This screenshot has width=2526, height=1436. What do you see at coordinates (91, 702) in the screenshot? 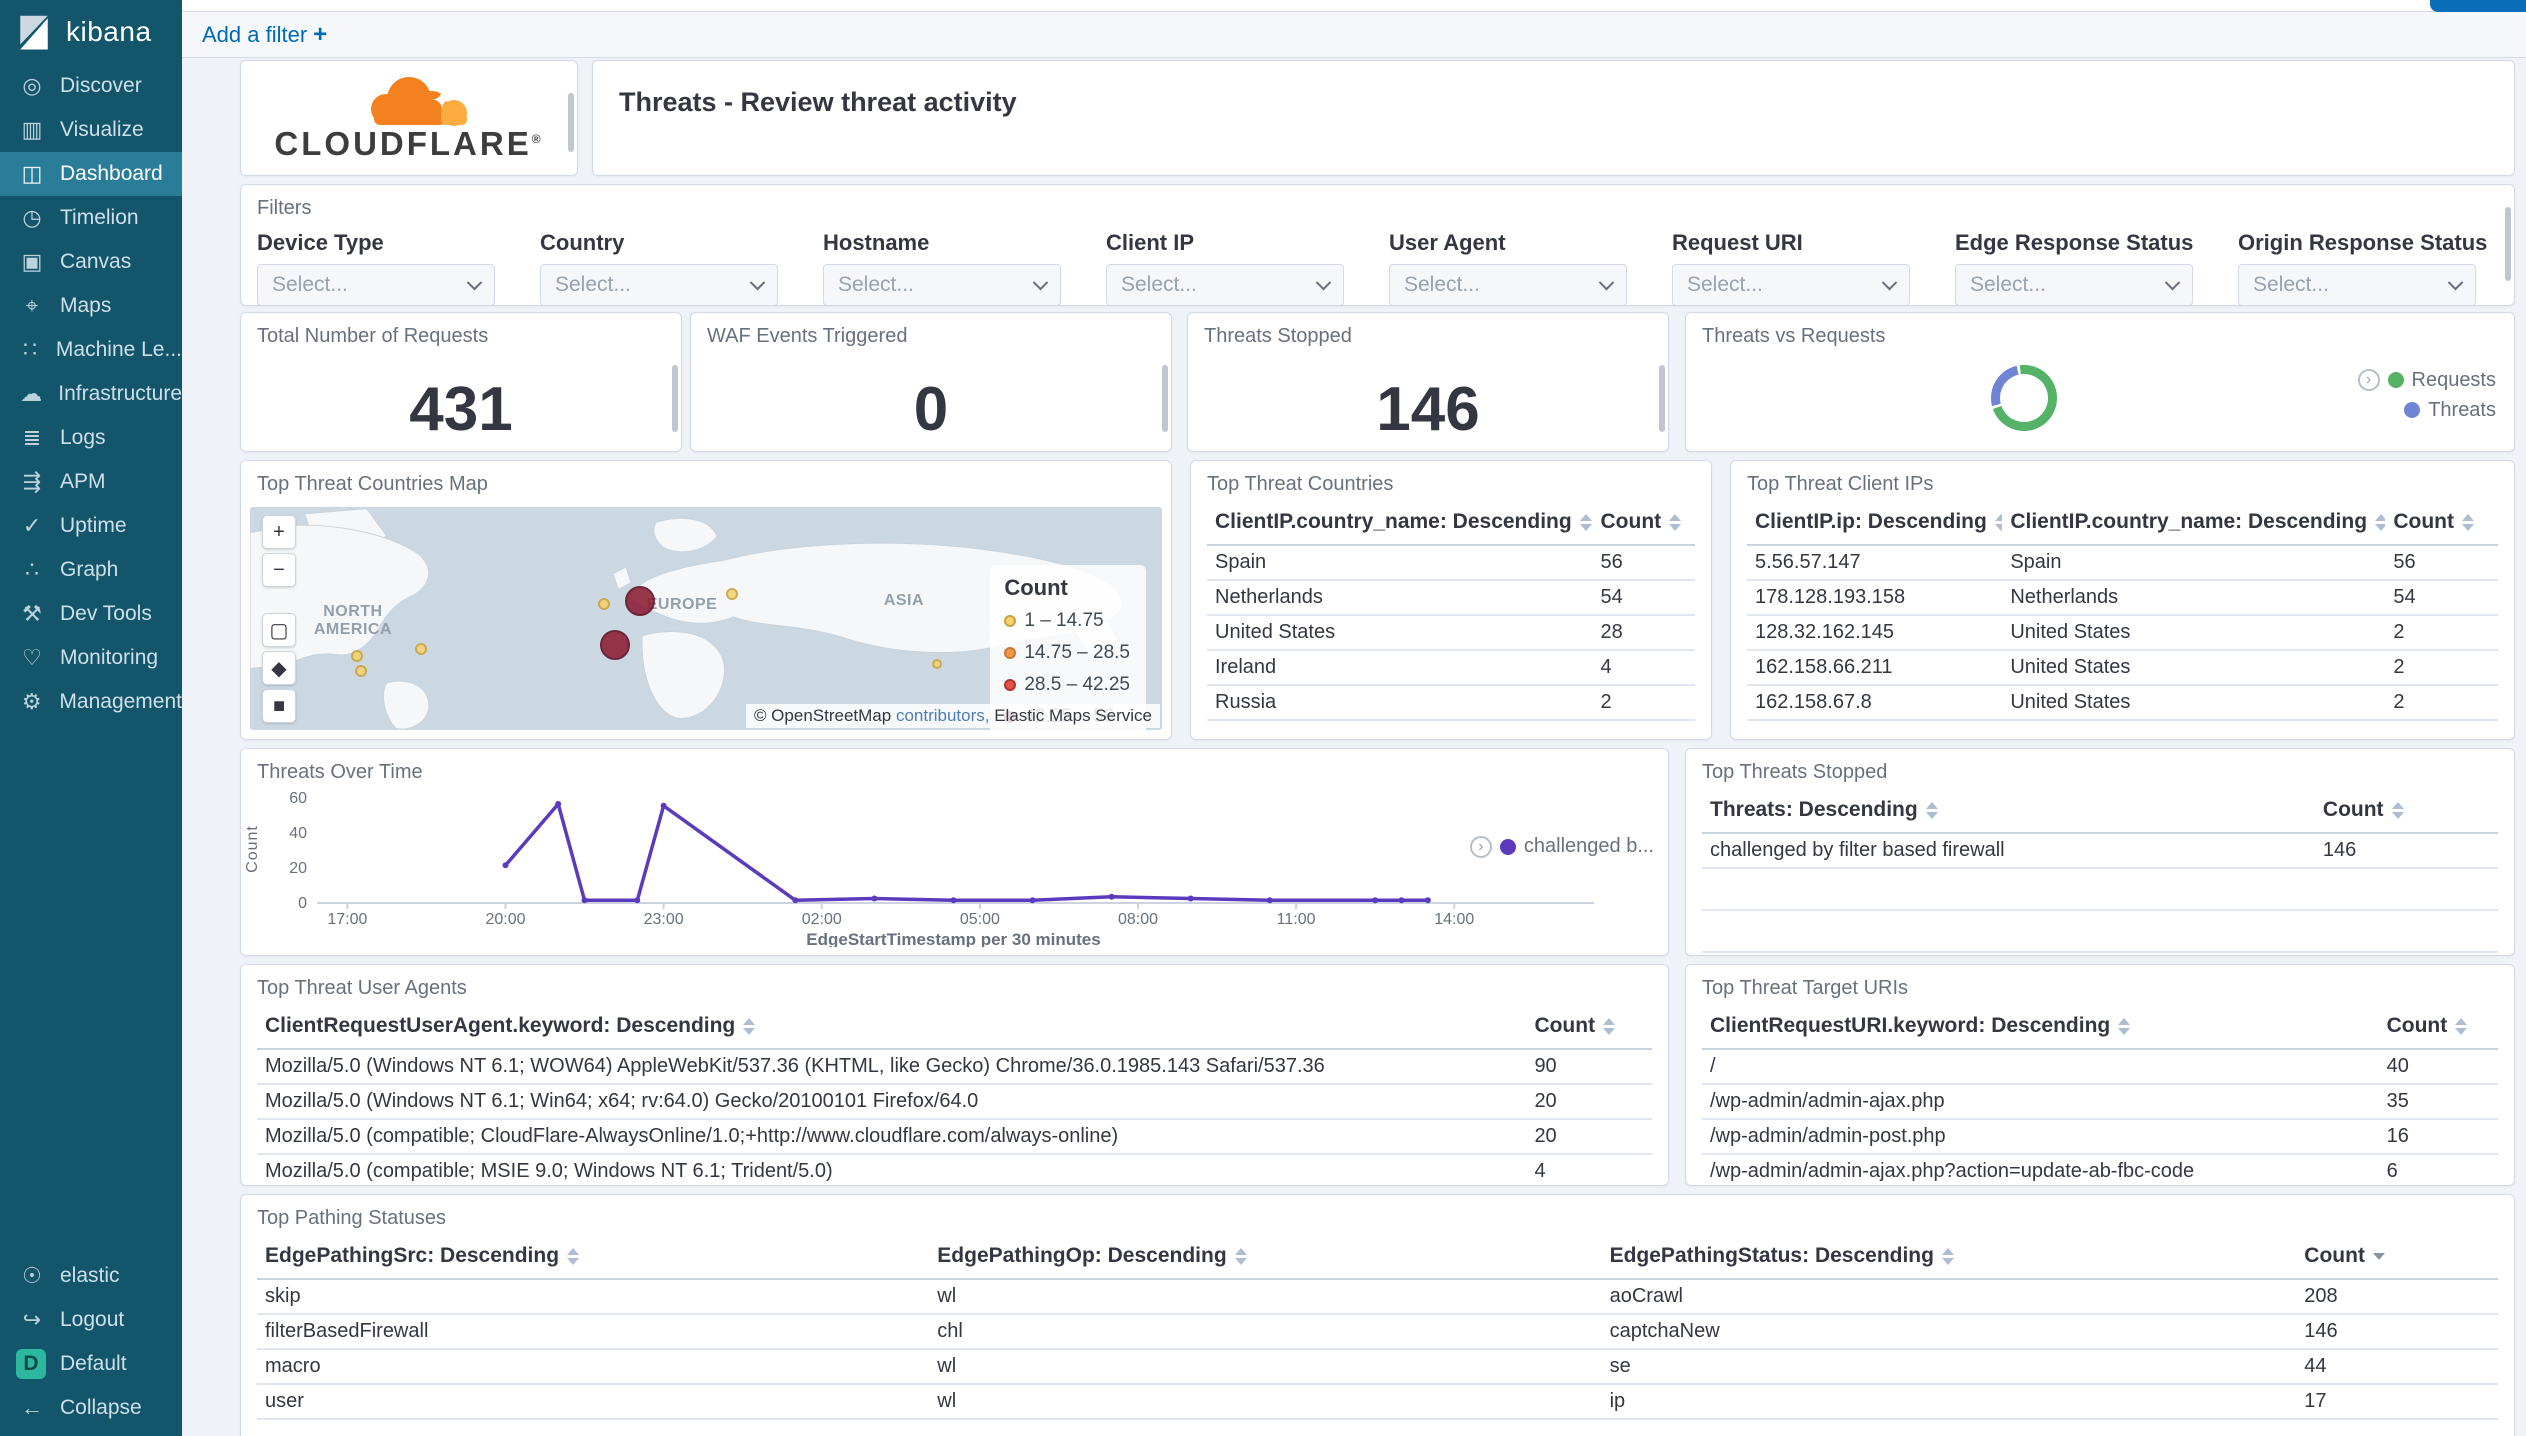
I see `sidebar-item-management: ⚙ Management` at bounding box center [91, 702].